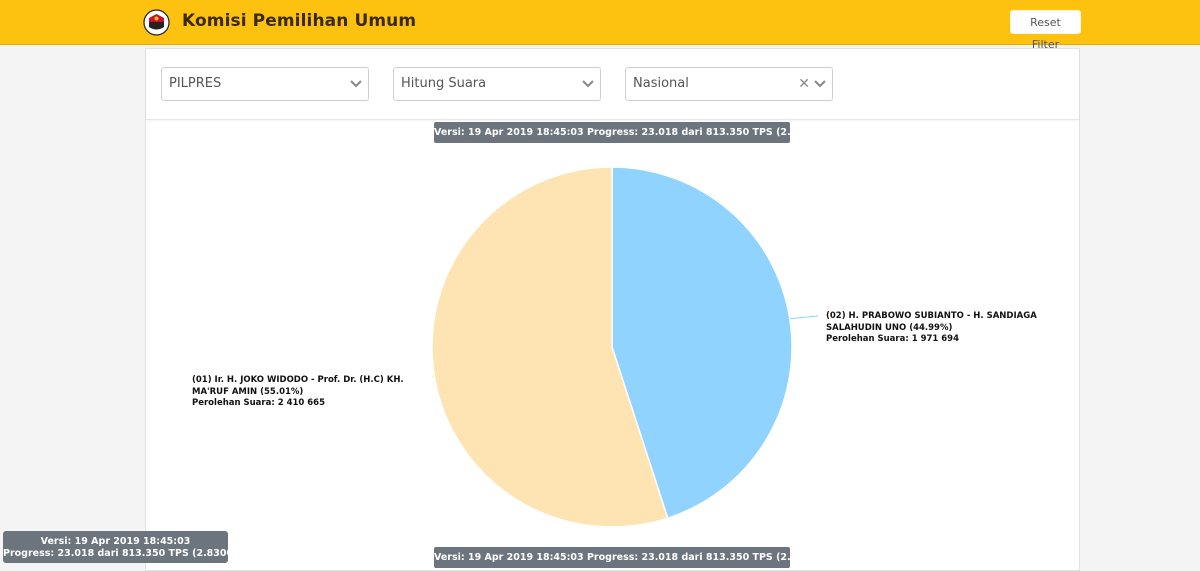 The width and height of the screenshot is (1200, 571). I want to click on pie-label-02-line2: SALAHUDIN UNO (44.99%), so click(889, 327).